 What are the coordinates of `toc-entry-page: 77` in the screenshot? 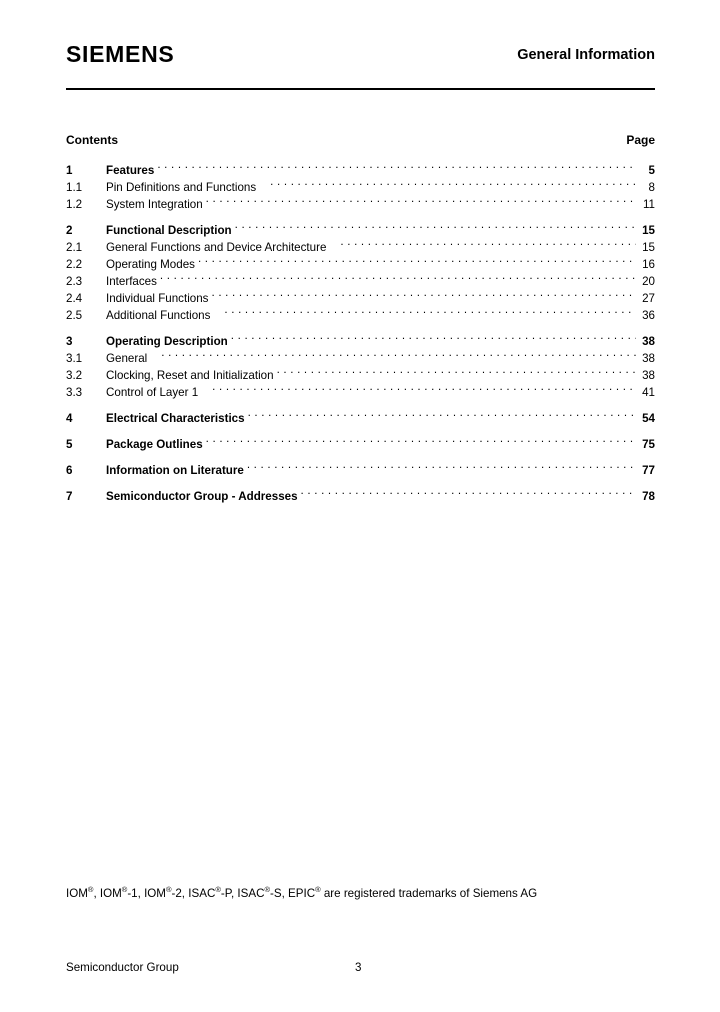 It's located at (648, 470).